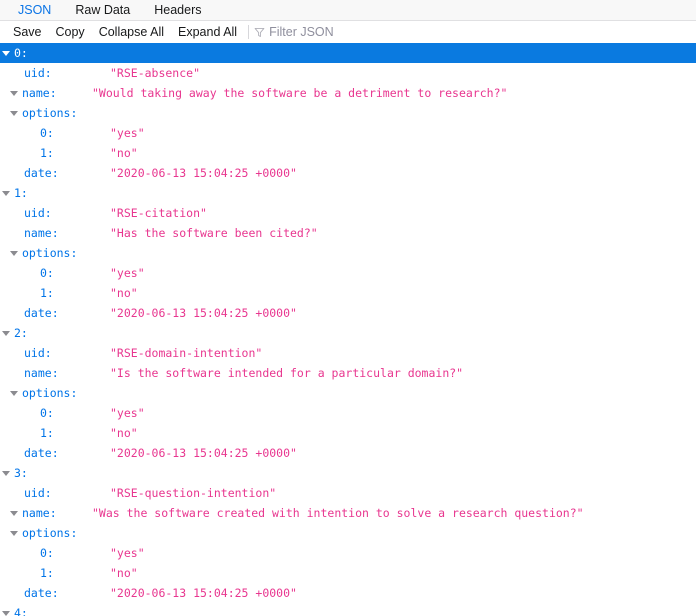 The image size is (696, 616). Describe the element at coordinates (207, 32) in the screenshot. I see `expand-all-button: Expand All` at that location.